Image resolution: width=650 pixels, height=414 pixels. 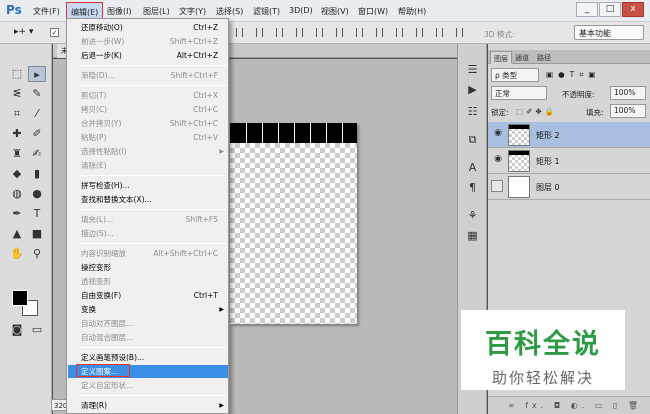 What do you see at coordinates (148, 295) in the screenshot?
I see `menu-free-transform: 自由变换(F) Ctrl+T` at bounding box center [148, 295].